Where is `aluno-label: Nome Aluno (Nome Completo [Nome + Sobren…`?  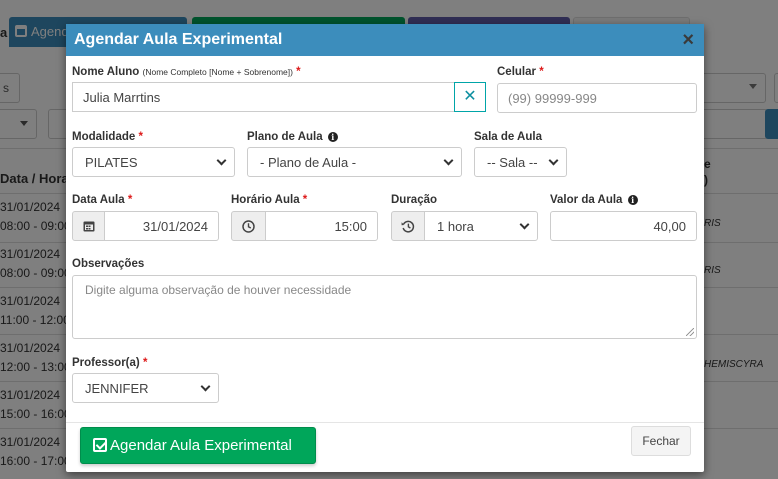 aluno-label: Nome Aluno (Nome Completo [Nome + Sobren… is located at coordinates (186, 72).